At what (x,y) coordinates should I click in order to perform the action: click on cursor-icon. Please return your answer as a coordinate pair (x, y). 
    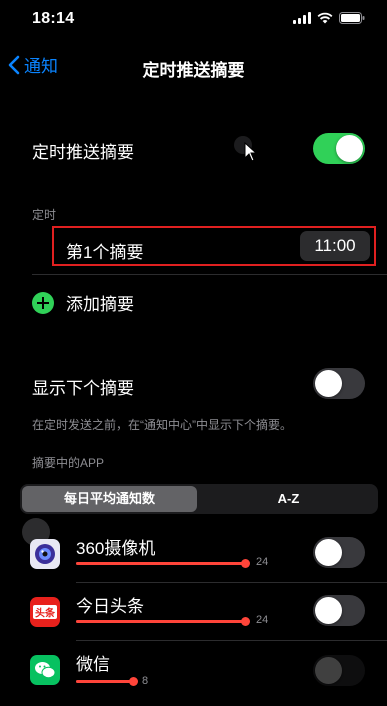
    Looking at the image, I should click on (251, 154).